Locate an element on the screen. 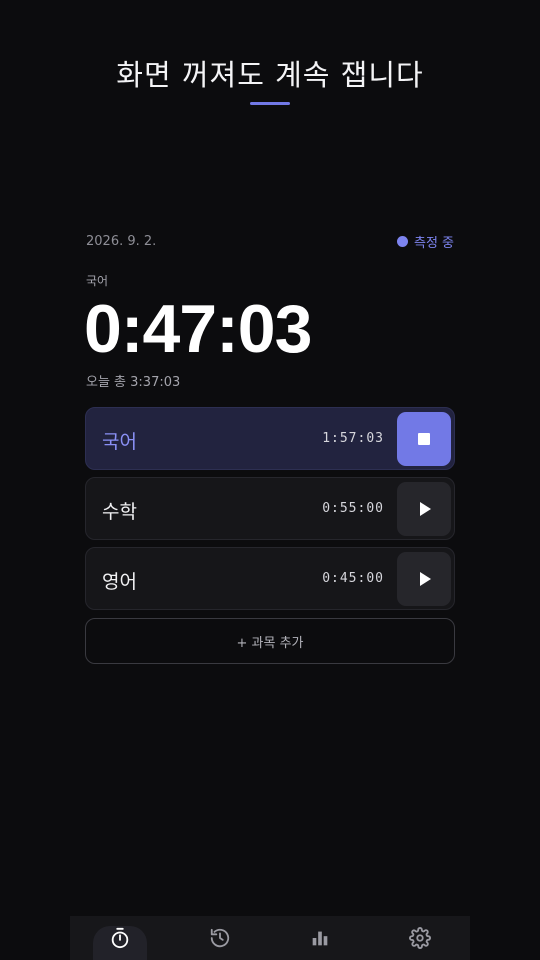 The image size is (540, 960). bar-chart-icon is located at coordinates (320, 938).